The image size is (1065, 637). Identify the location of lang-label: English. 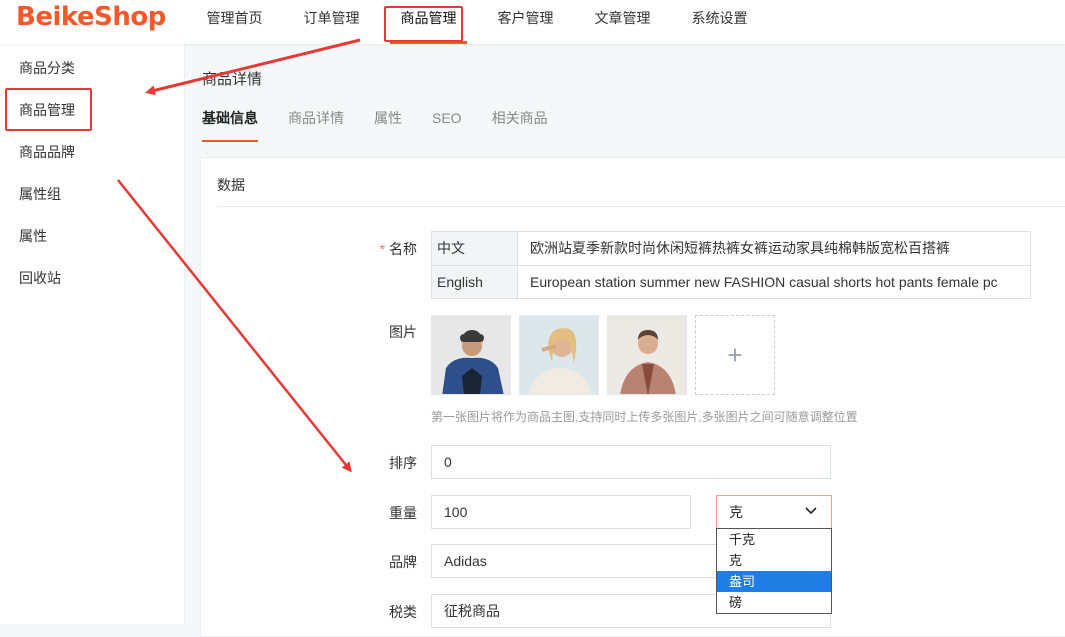
(475, 282).